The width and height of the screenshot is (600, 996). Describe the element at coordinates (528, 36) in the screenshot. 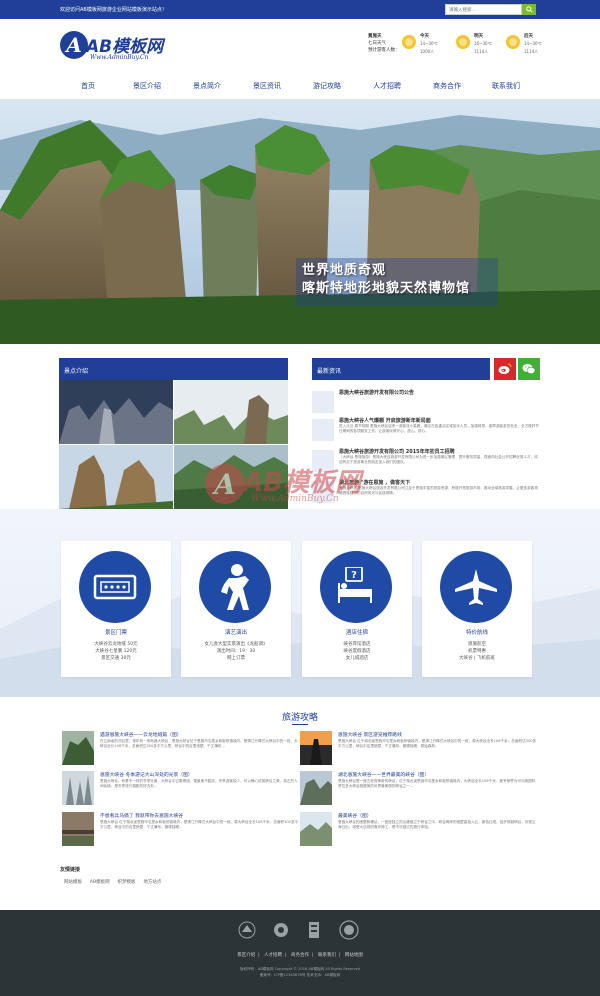

I see `weather-day-label: 后天` at that location.